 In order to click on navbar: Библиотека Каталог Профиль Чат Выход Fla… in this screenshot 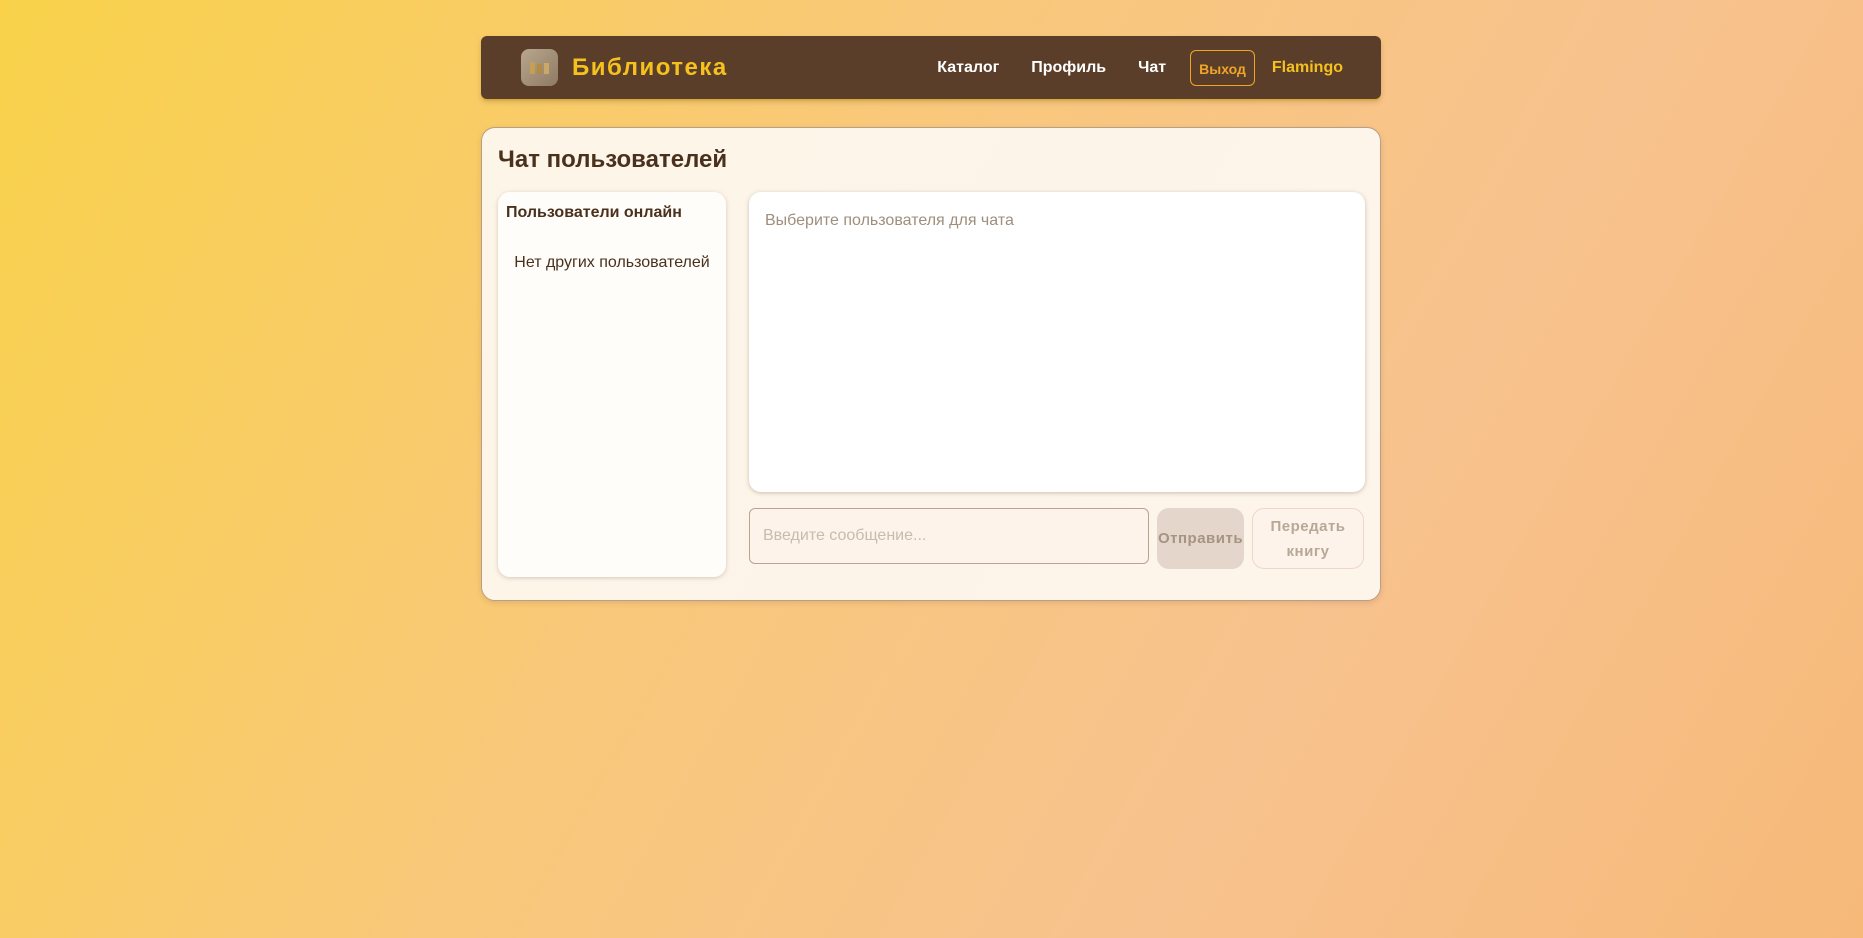, I will do `click(931, 67)`.